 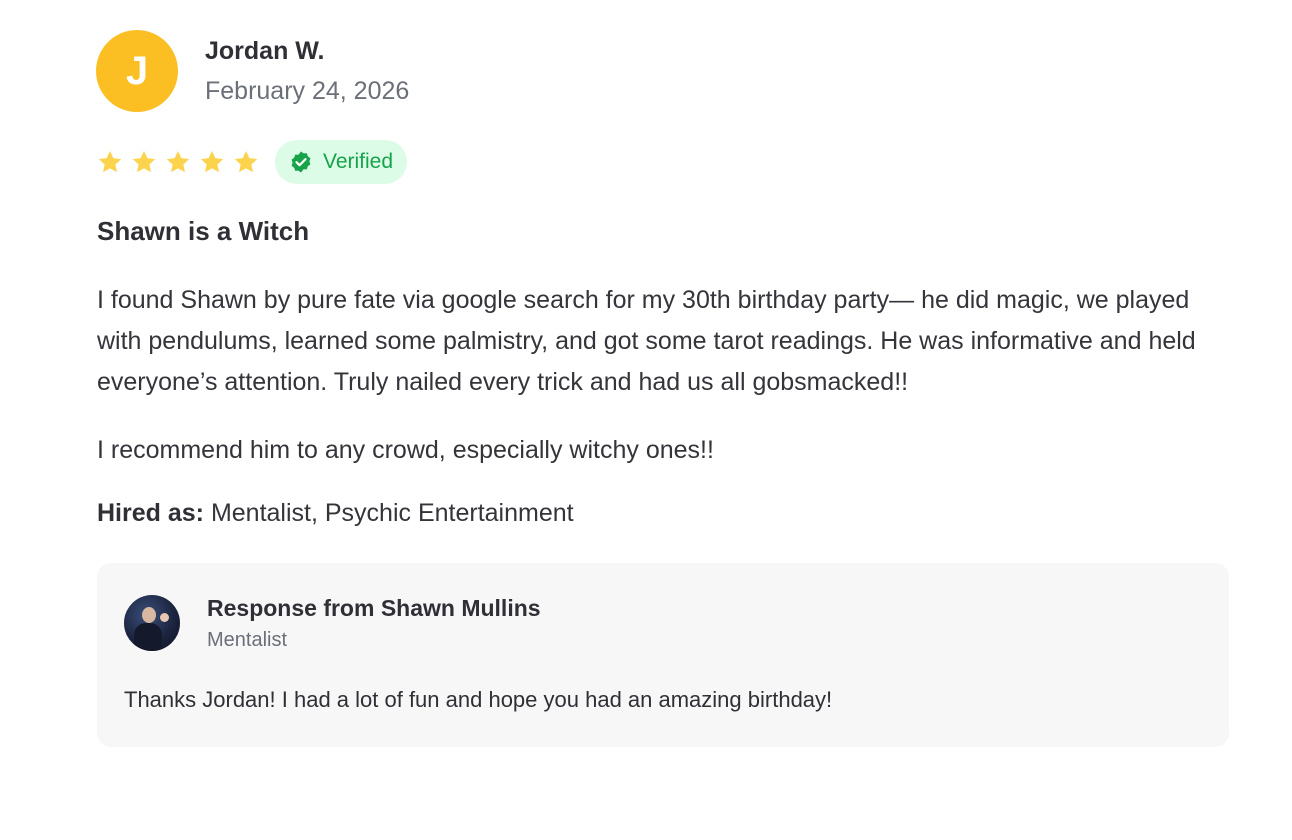 What do you see at coordinates (307, 71) in the screenshot?
I see `author-info: Jordan W. February 24, 2026` at bounding box center [307, 71].